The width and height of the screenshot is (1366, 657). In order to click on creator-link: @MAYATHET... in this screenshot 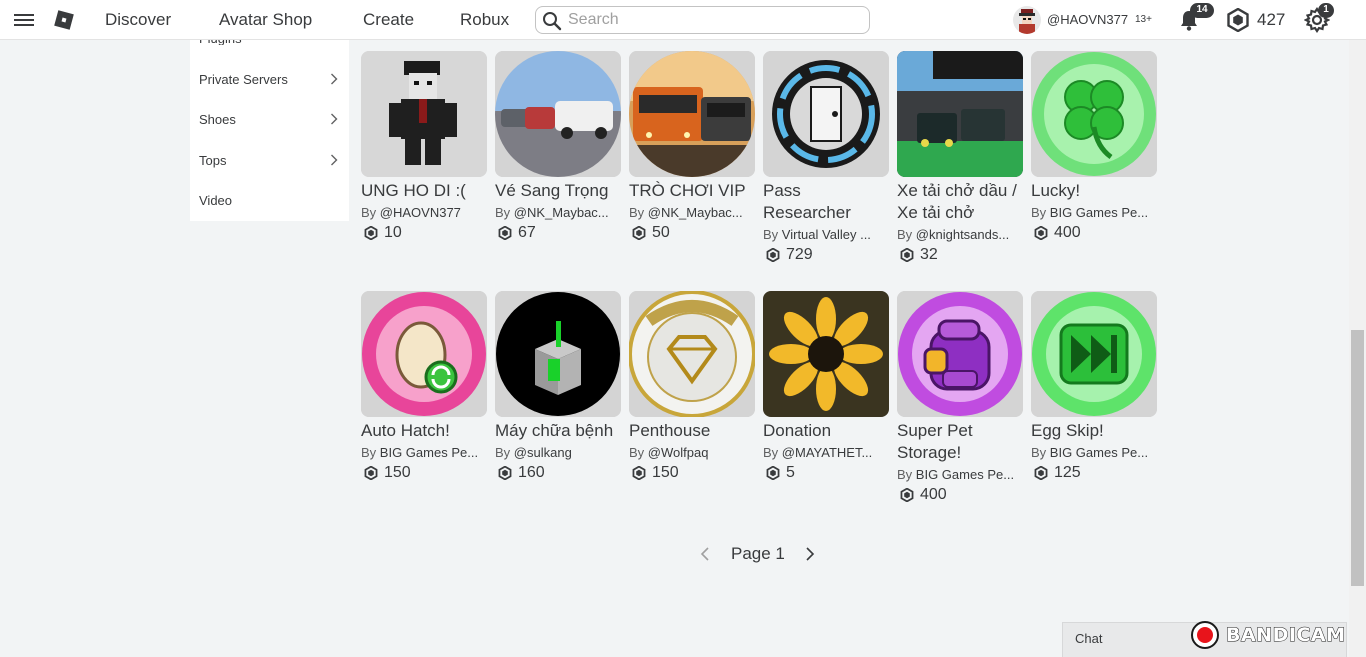, I will do `click(827, 452)`.